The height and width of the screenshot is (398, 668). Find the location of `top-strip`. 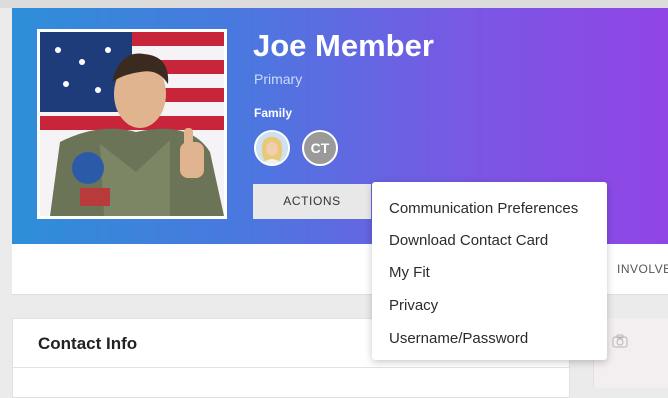

top-strip is located at coordinates (334, 4).